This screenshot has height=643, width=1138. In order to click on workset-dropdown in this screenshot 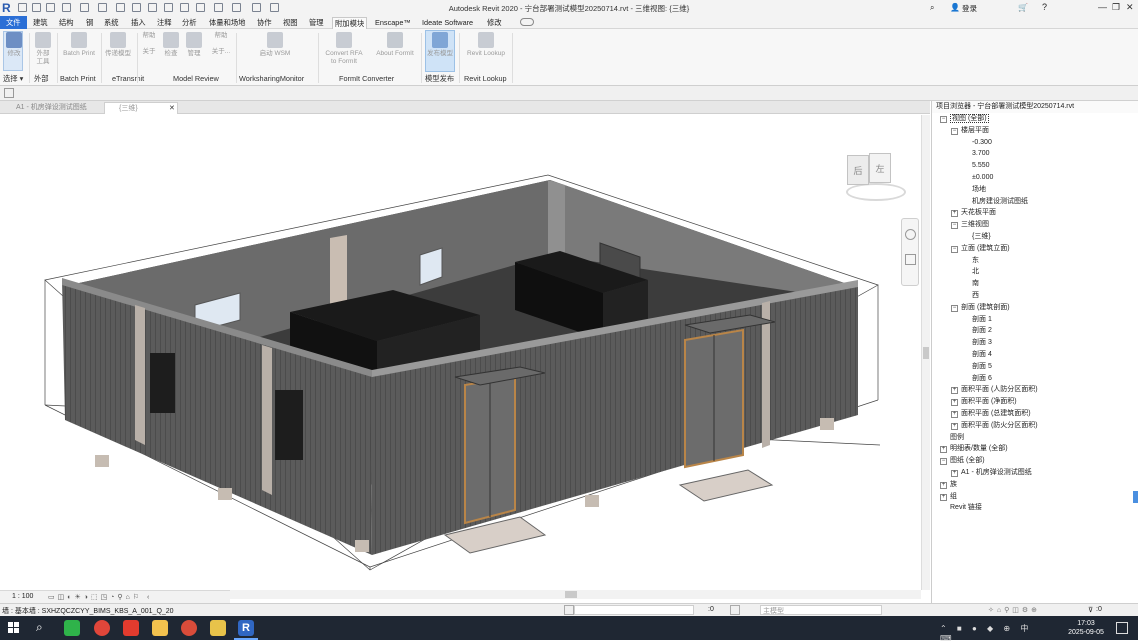, I will do `click(634, 610)`.